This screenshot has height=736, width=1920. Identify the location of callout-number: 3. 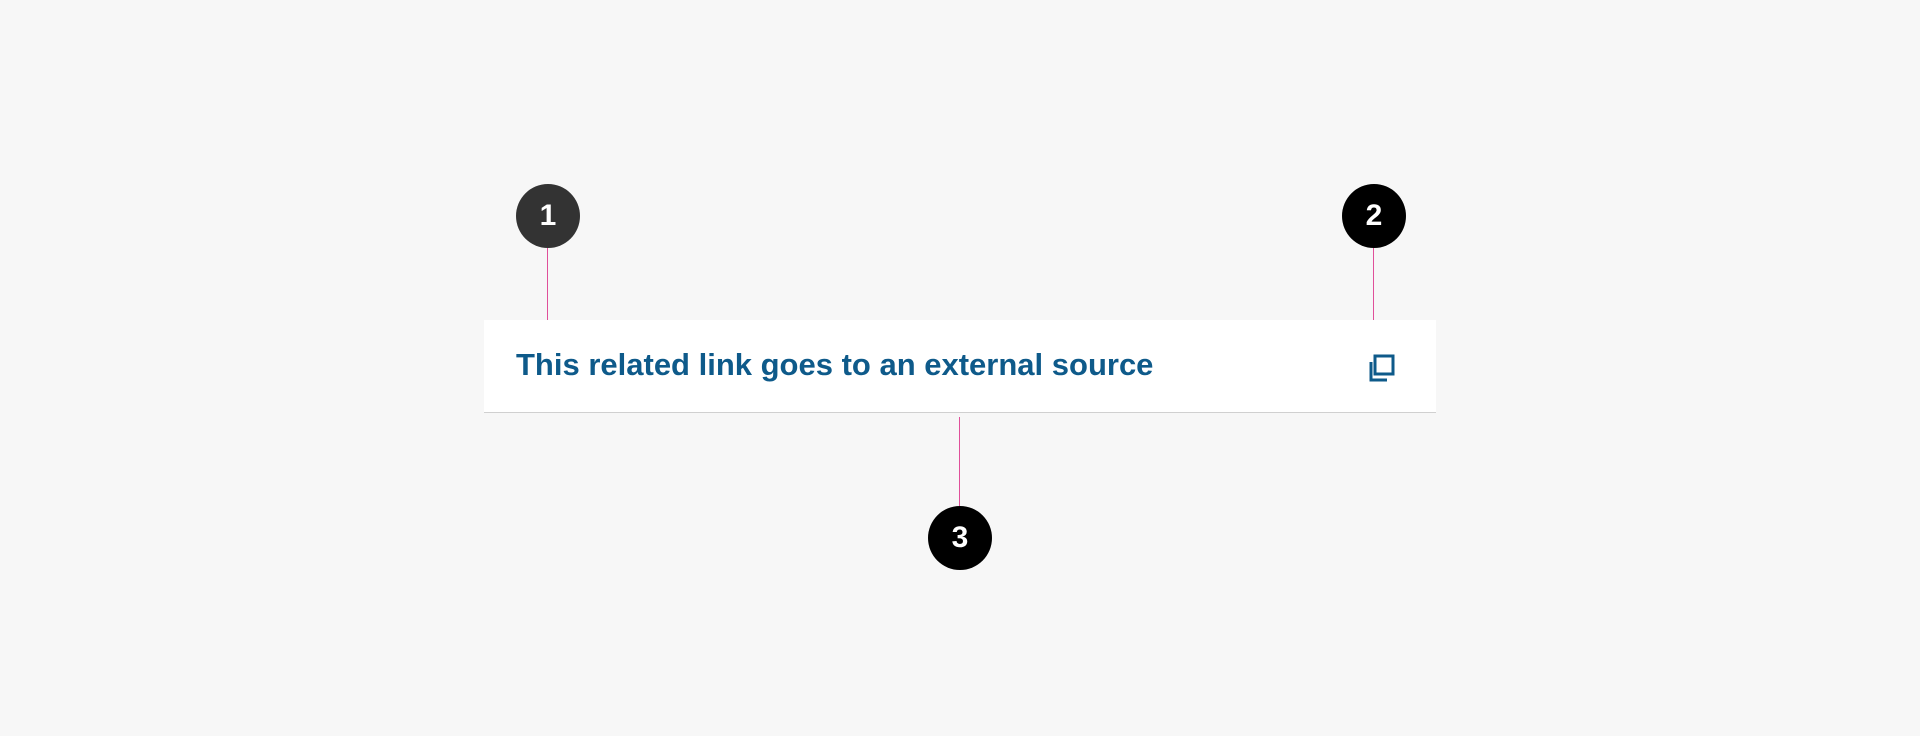
(960, 537).